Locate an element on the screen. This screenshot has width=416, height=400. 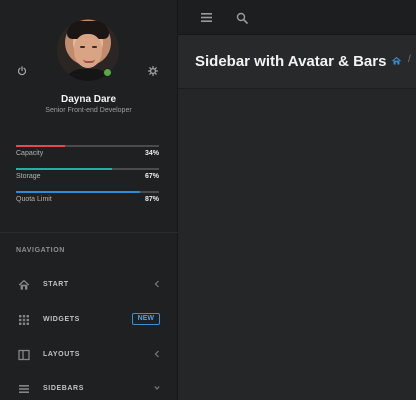
storage-bar: Storage 67% is located at coordinates (87, 179).